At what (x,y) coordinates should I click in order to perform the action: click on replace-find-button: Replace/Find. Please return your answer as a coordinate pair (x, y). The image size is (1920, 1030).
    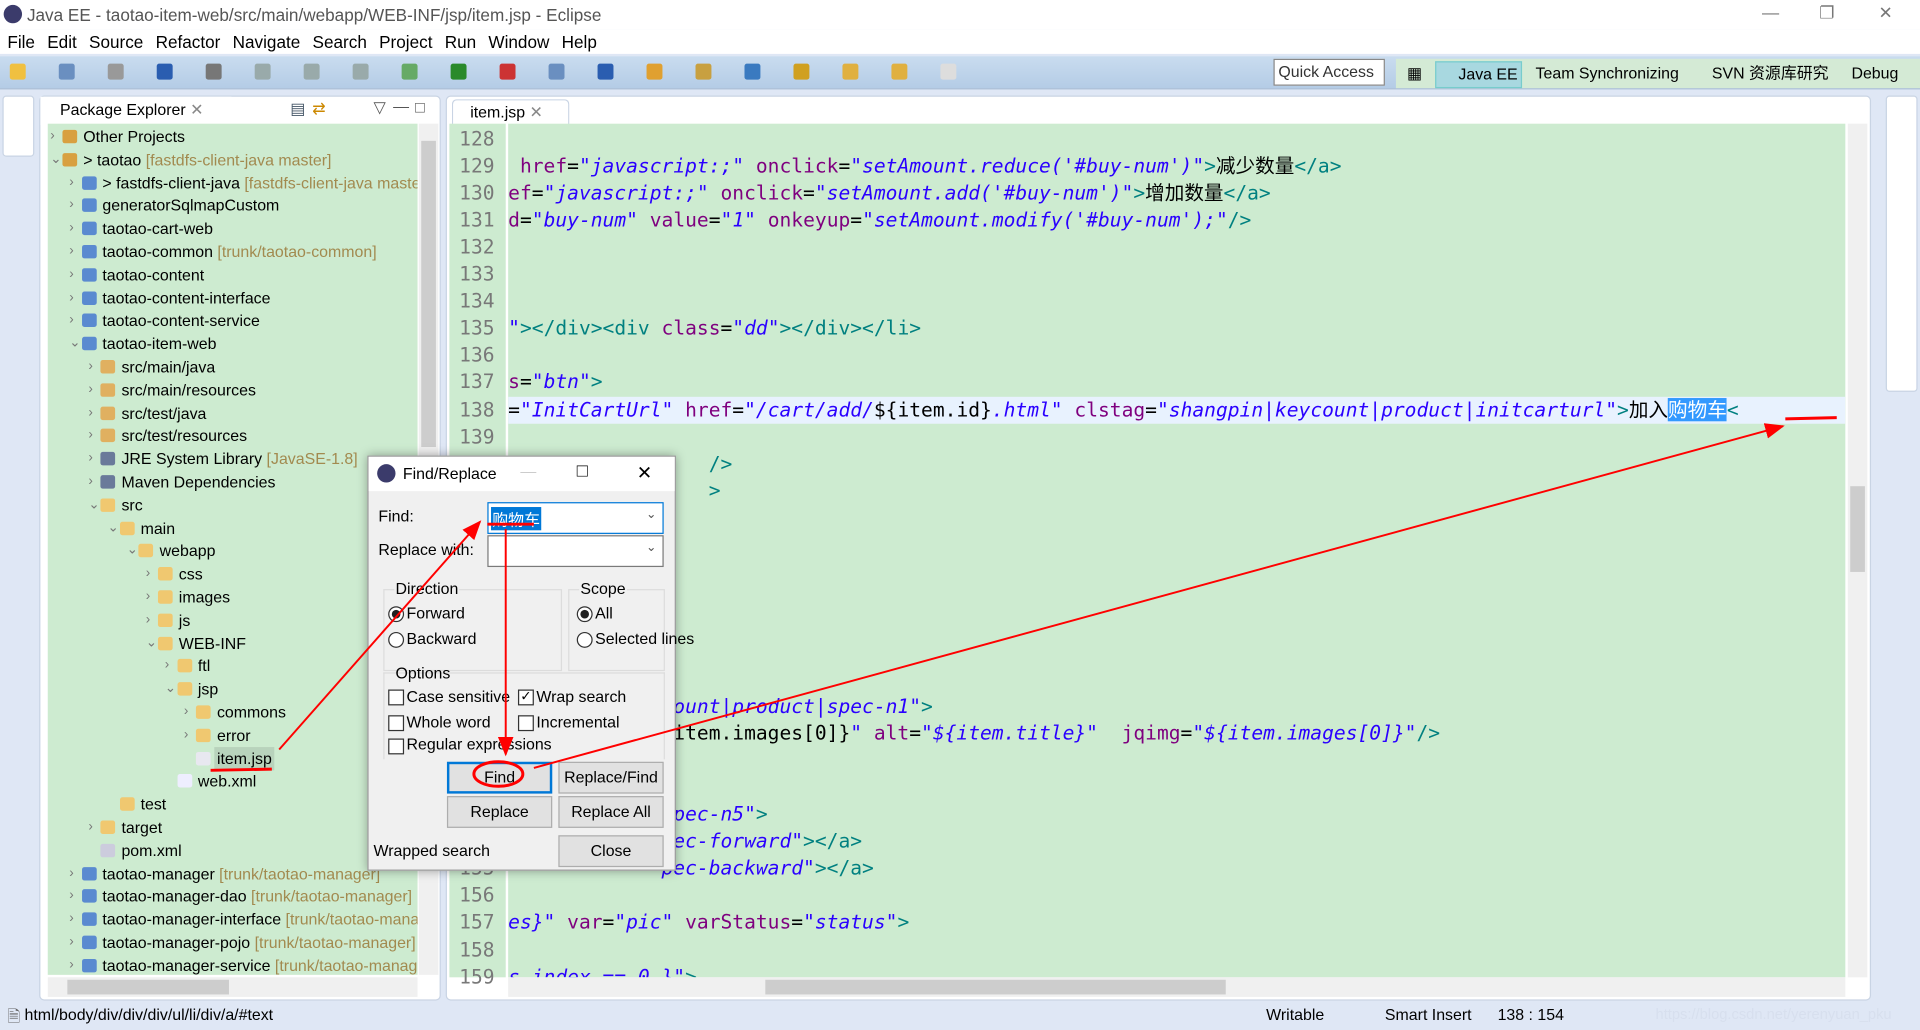
    Looking at the image, I should click on (611, 777).